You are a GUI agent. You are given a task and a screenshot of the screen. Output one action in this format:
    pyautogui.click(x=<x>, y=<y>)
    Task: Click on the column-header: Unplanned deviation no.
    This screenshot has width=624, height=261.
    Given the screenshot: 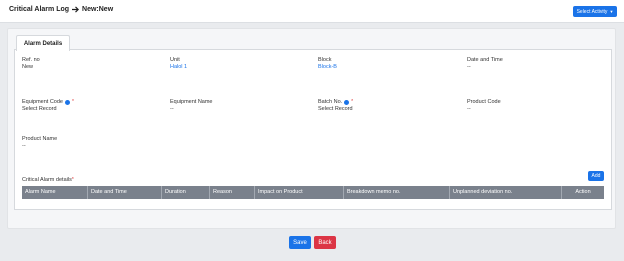 What is the action you would take?
    pyautogui.click(x=506, y=192)
    